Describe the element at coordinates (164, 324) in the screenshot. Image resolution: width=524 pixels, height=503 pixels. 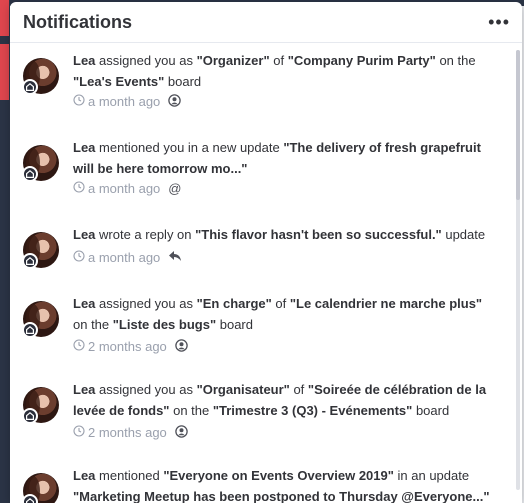
I see `notification-highlight: "Liste des bugs"` at that location.